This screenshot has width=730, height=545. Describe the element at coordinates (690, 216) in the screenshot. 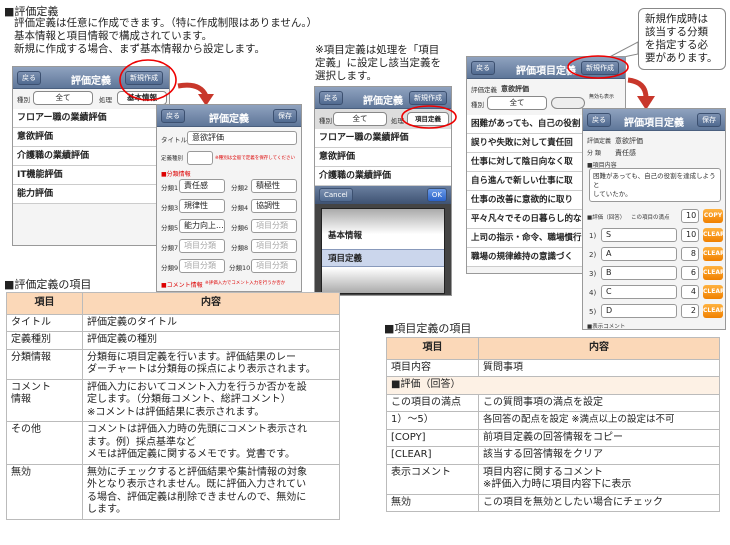

I see `max-input: 10` at that location.